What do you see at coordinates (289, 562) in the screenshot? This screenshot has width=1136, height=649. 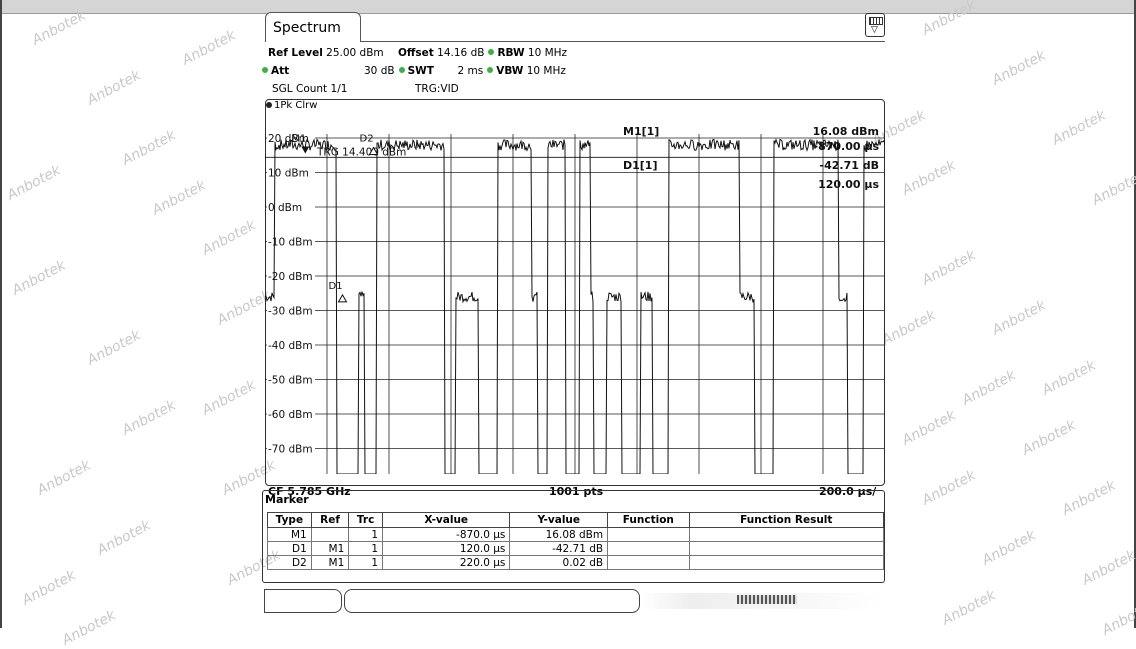 I see `marker-table-cell: D2` at bounding box center [289, 562].